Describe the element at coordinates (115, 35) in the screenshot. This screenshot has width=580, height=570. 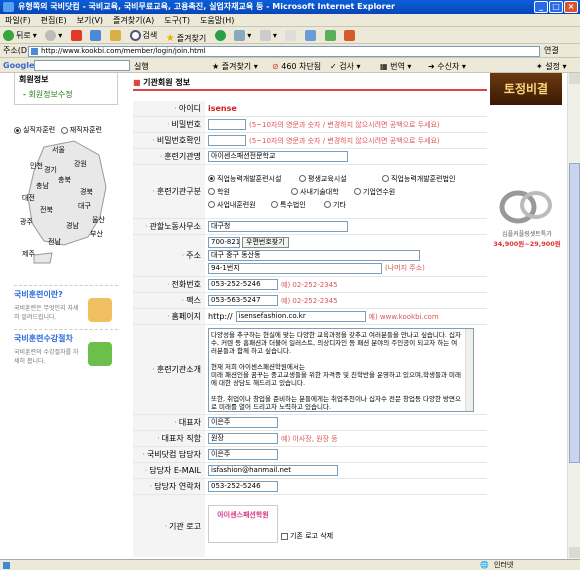
I see `home-button` at that location.